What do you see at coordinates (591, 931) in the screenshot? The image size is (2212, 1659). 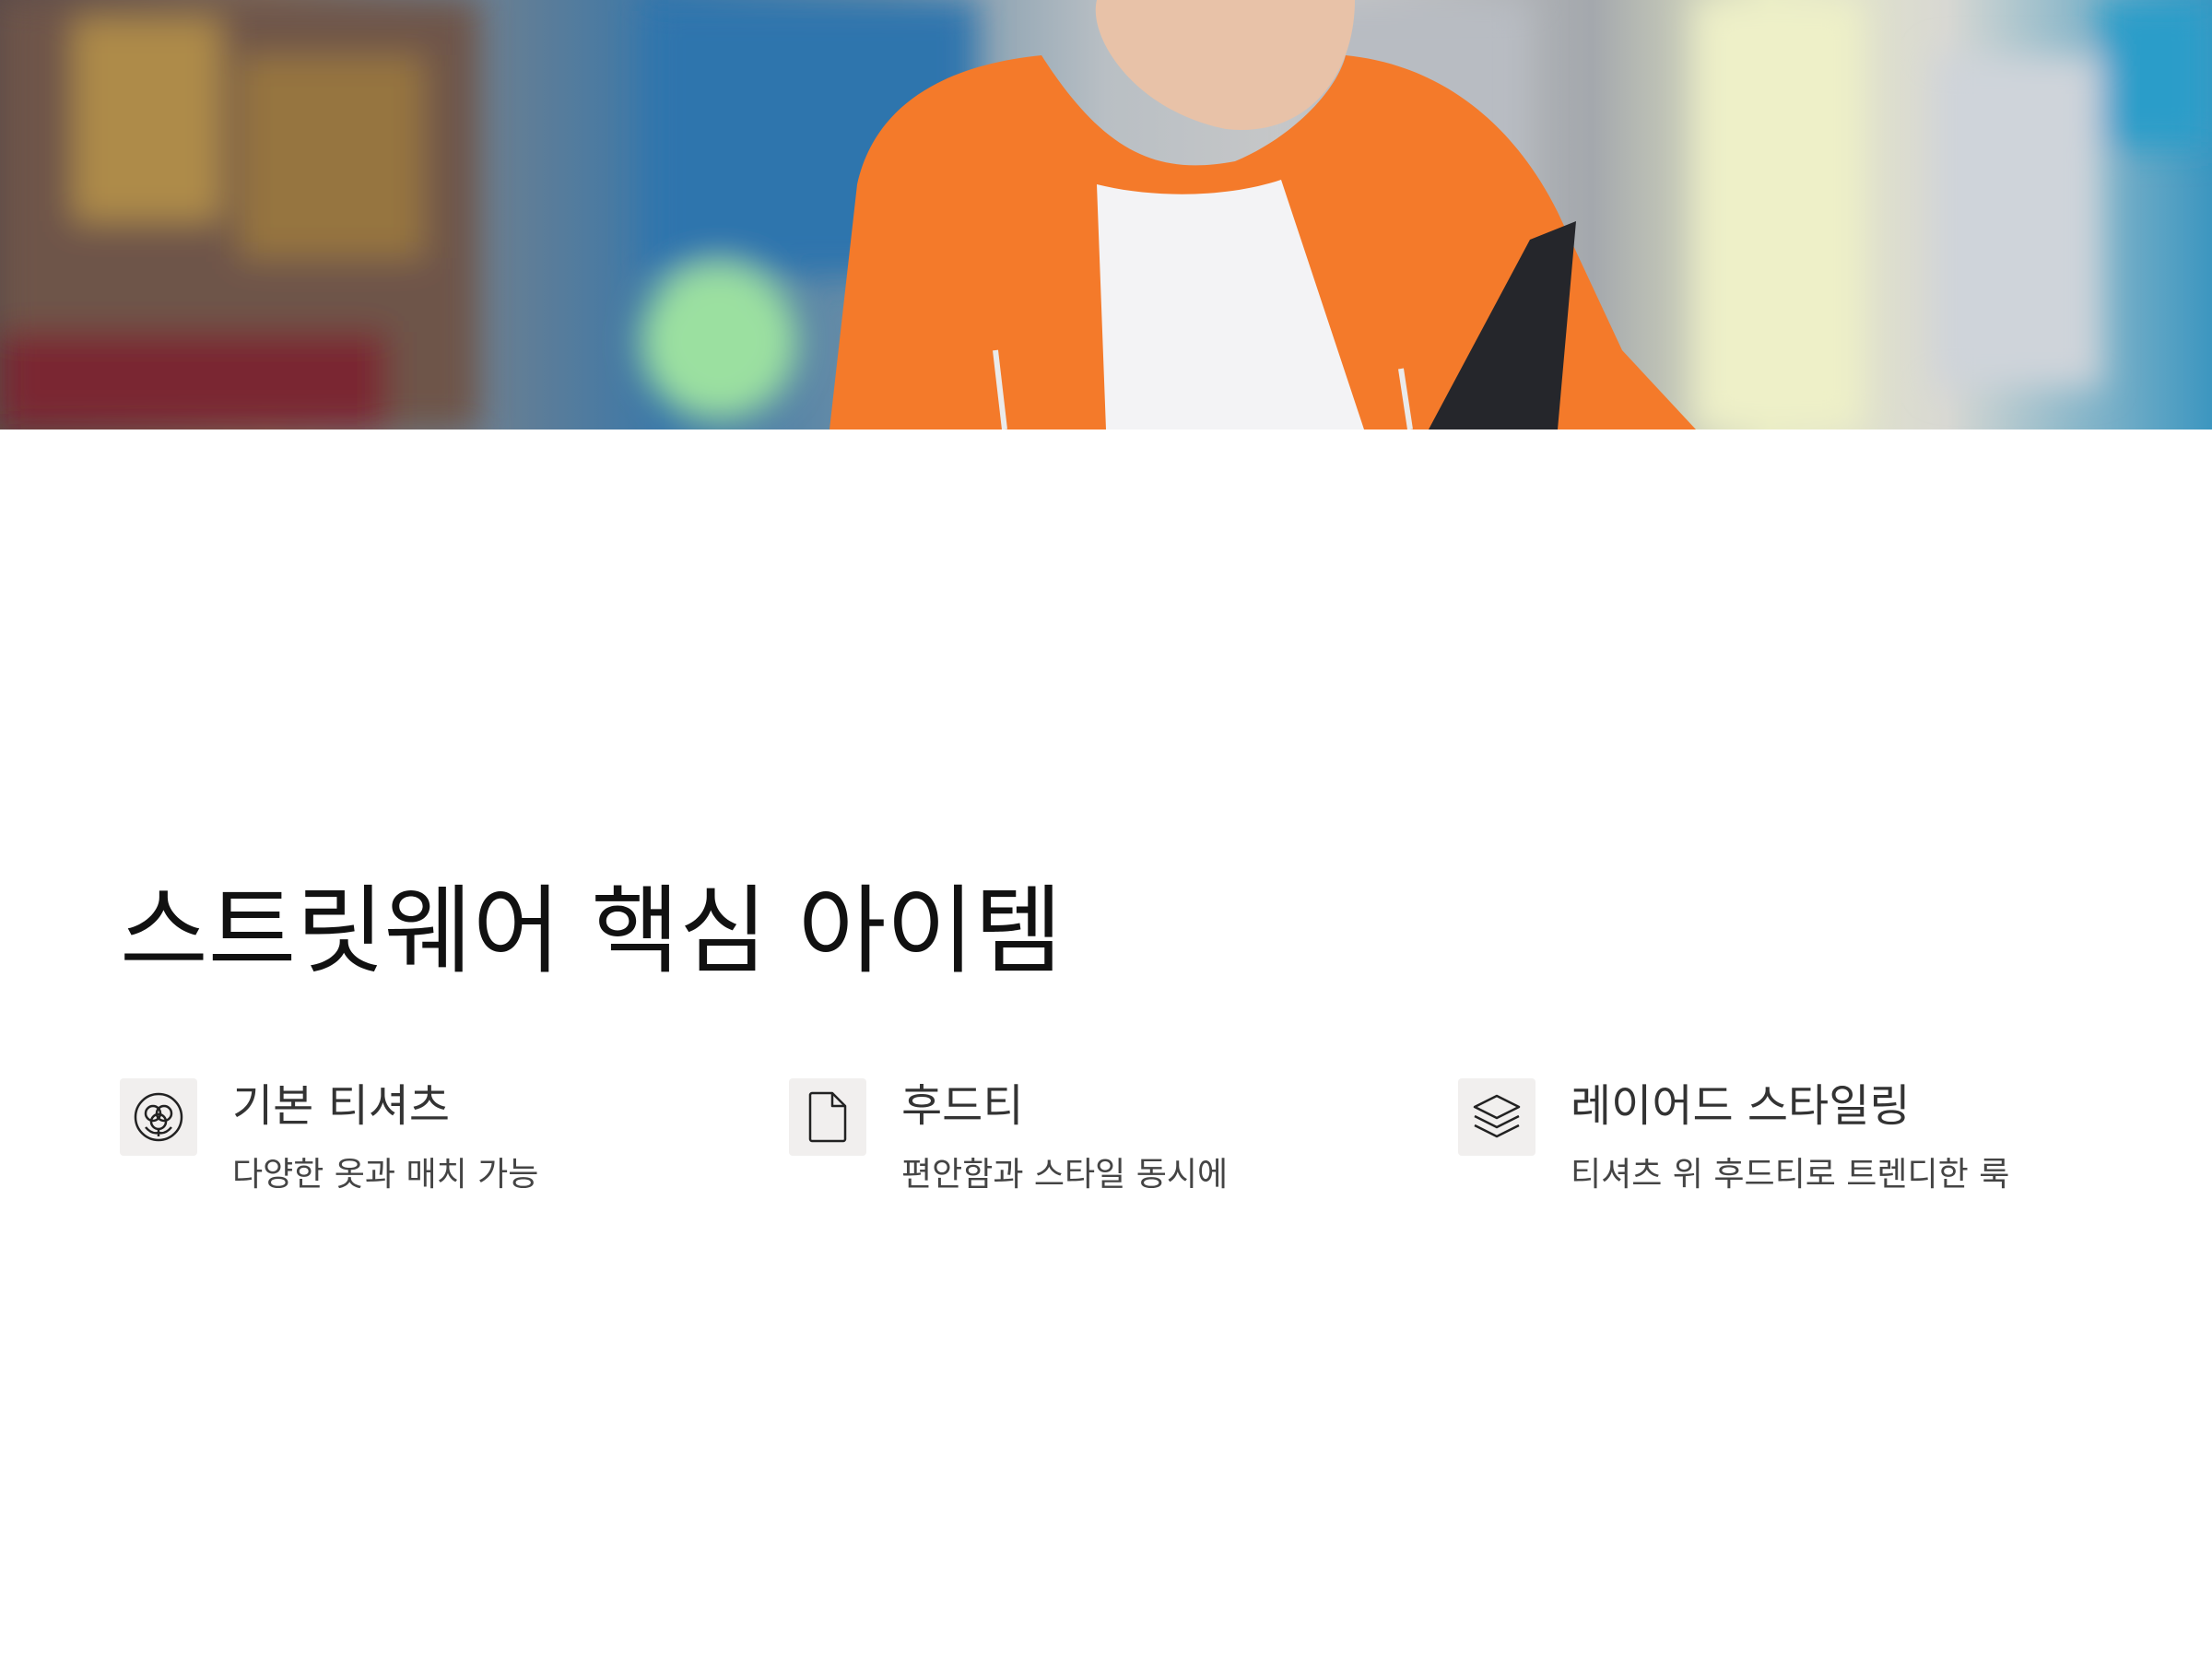 I see `section-heading: 스트릿웨어 핵심 아이템` at bounding box center [591, 931].